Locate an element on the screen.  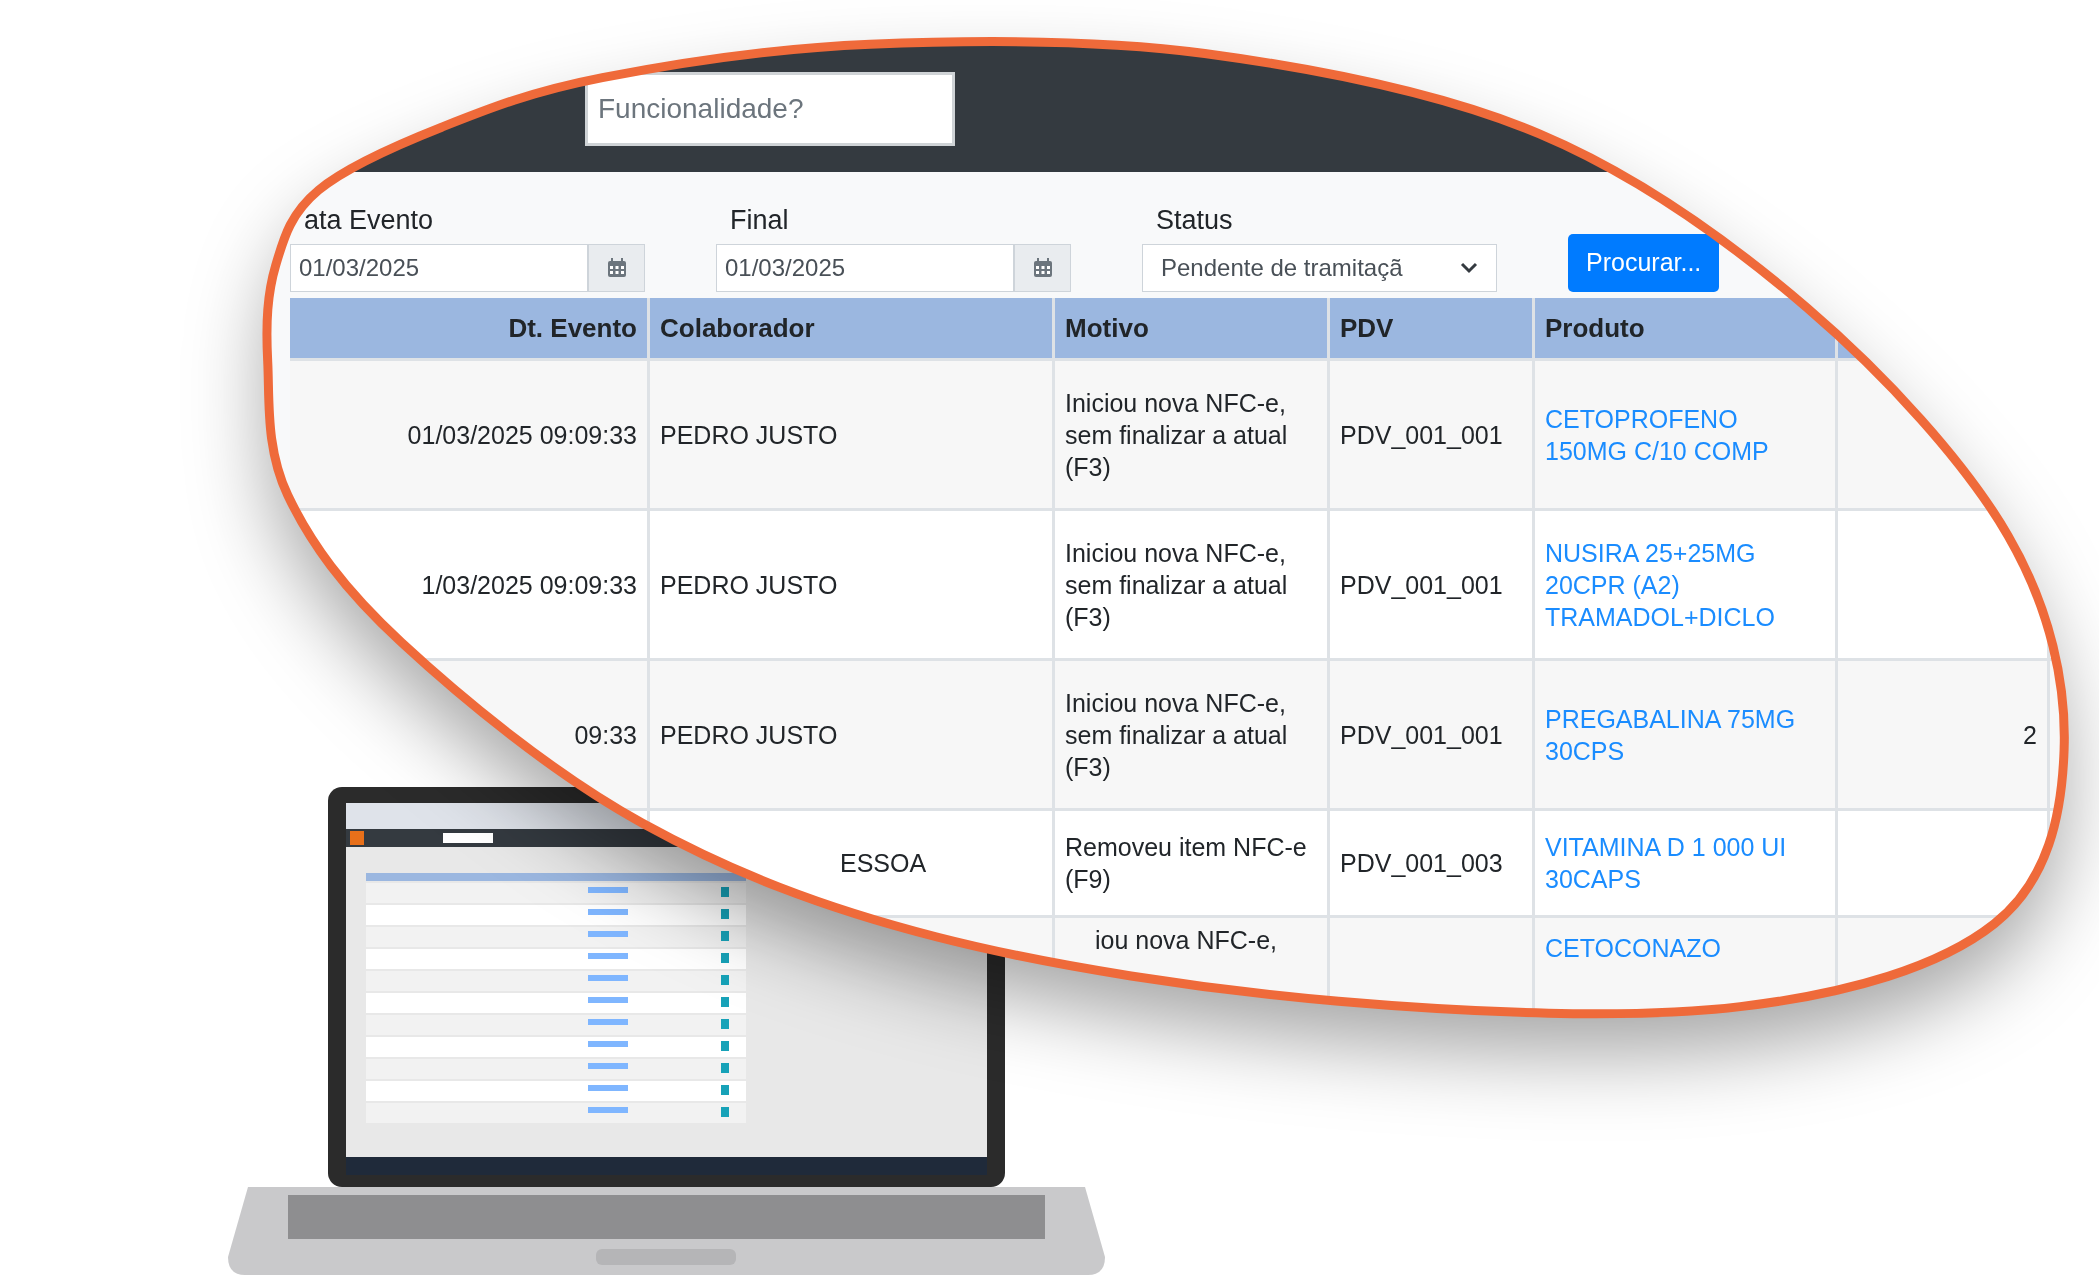
column-header: Colaborador is located at coordinates (737, 328).